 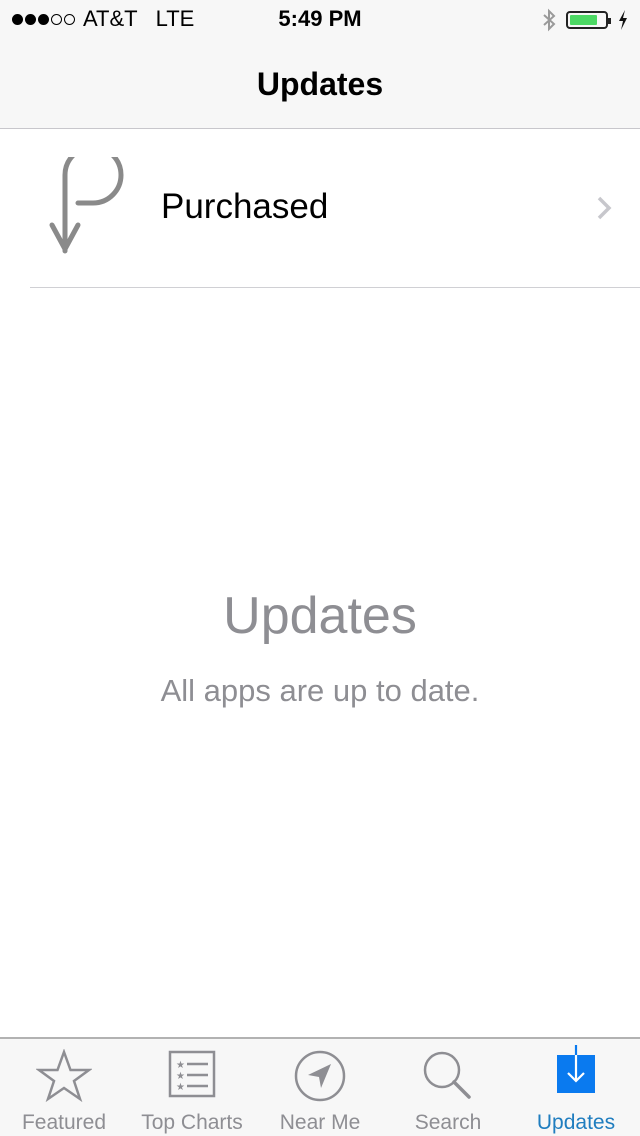 I want to click on tab-updates: Updates, so click(x=576, y=1087).